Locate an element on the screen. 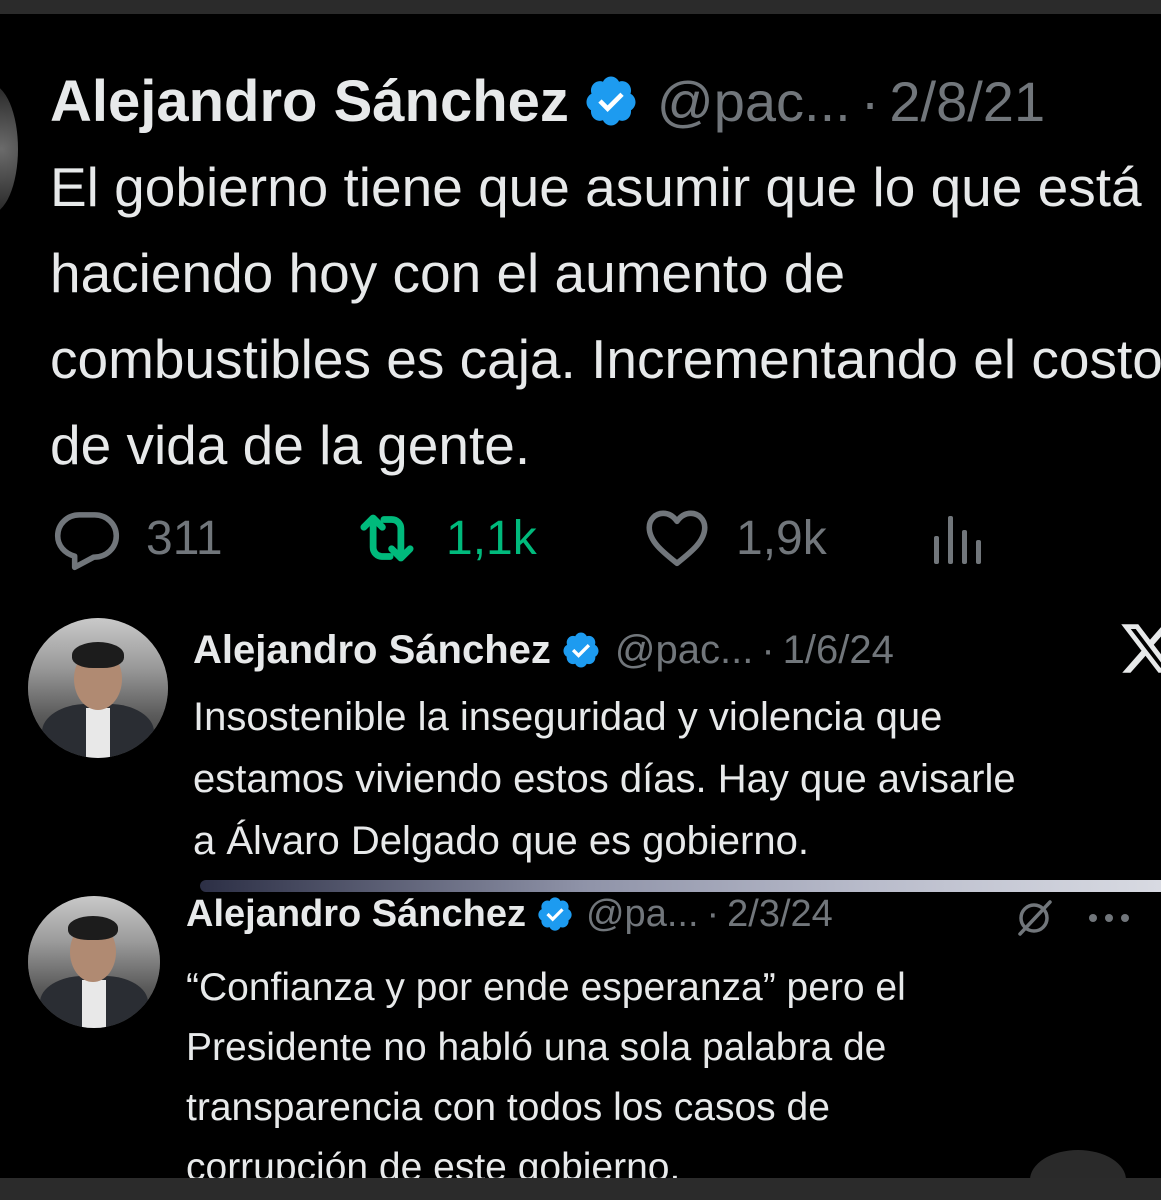  tweet-text-line: corrupción de este gobierno. is located at coordinates (433, 1162).